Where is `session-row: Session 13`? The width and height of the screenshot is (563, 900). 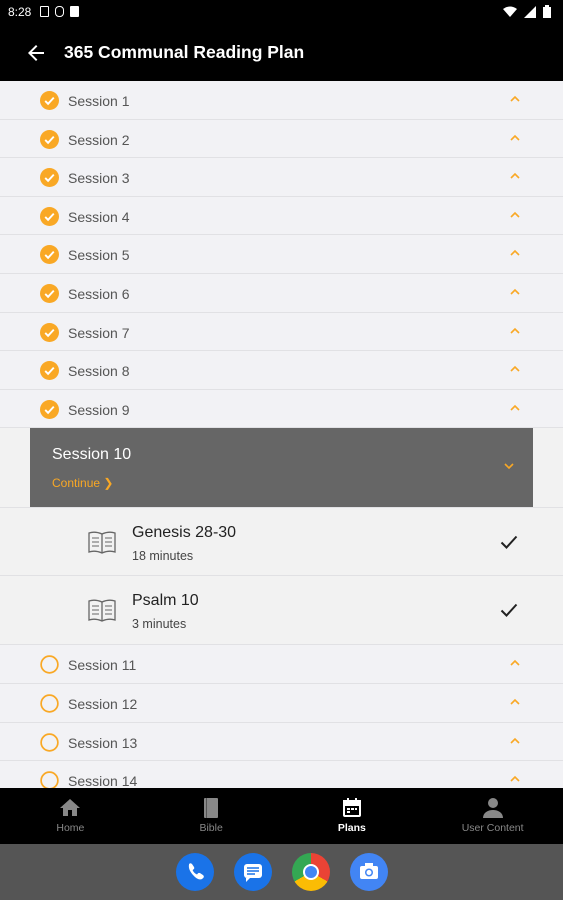 session-row: Session 13 is located at coordinates (281, 742).